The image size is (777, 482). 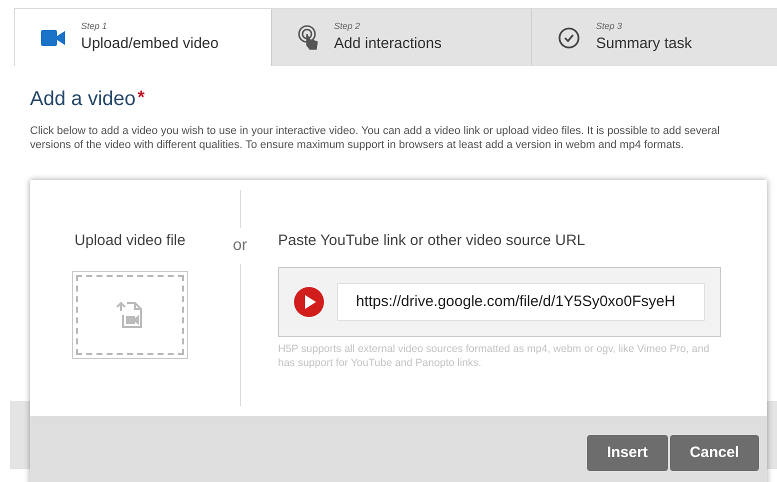 I want to click on section-title: Add a video, so click(x=83, y=99).